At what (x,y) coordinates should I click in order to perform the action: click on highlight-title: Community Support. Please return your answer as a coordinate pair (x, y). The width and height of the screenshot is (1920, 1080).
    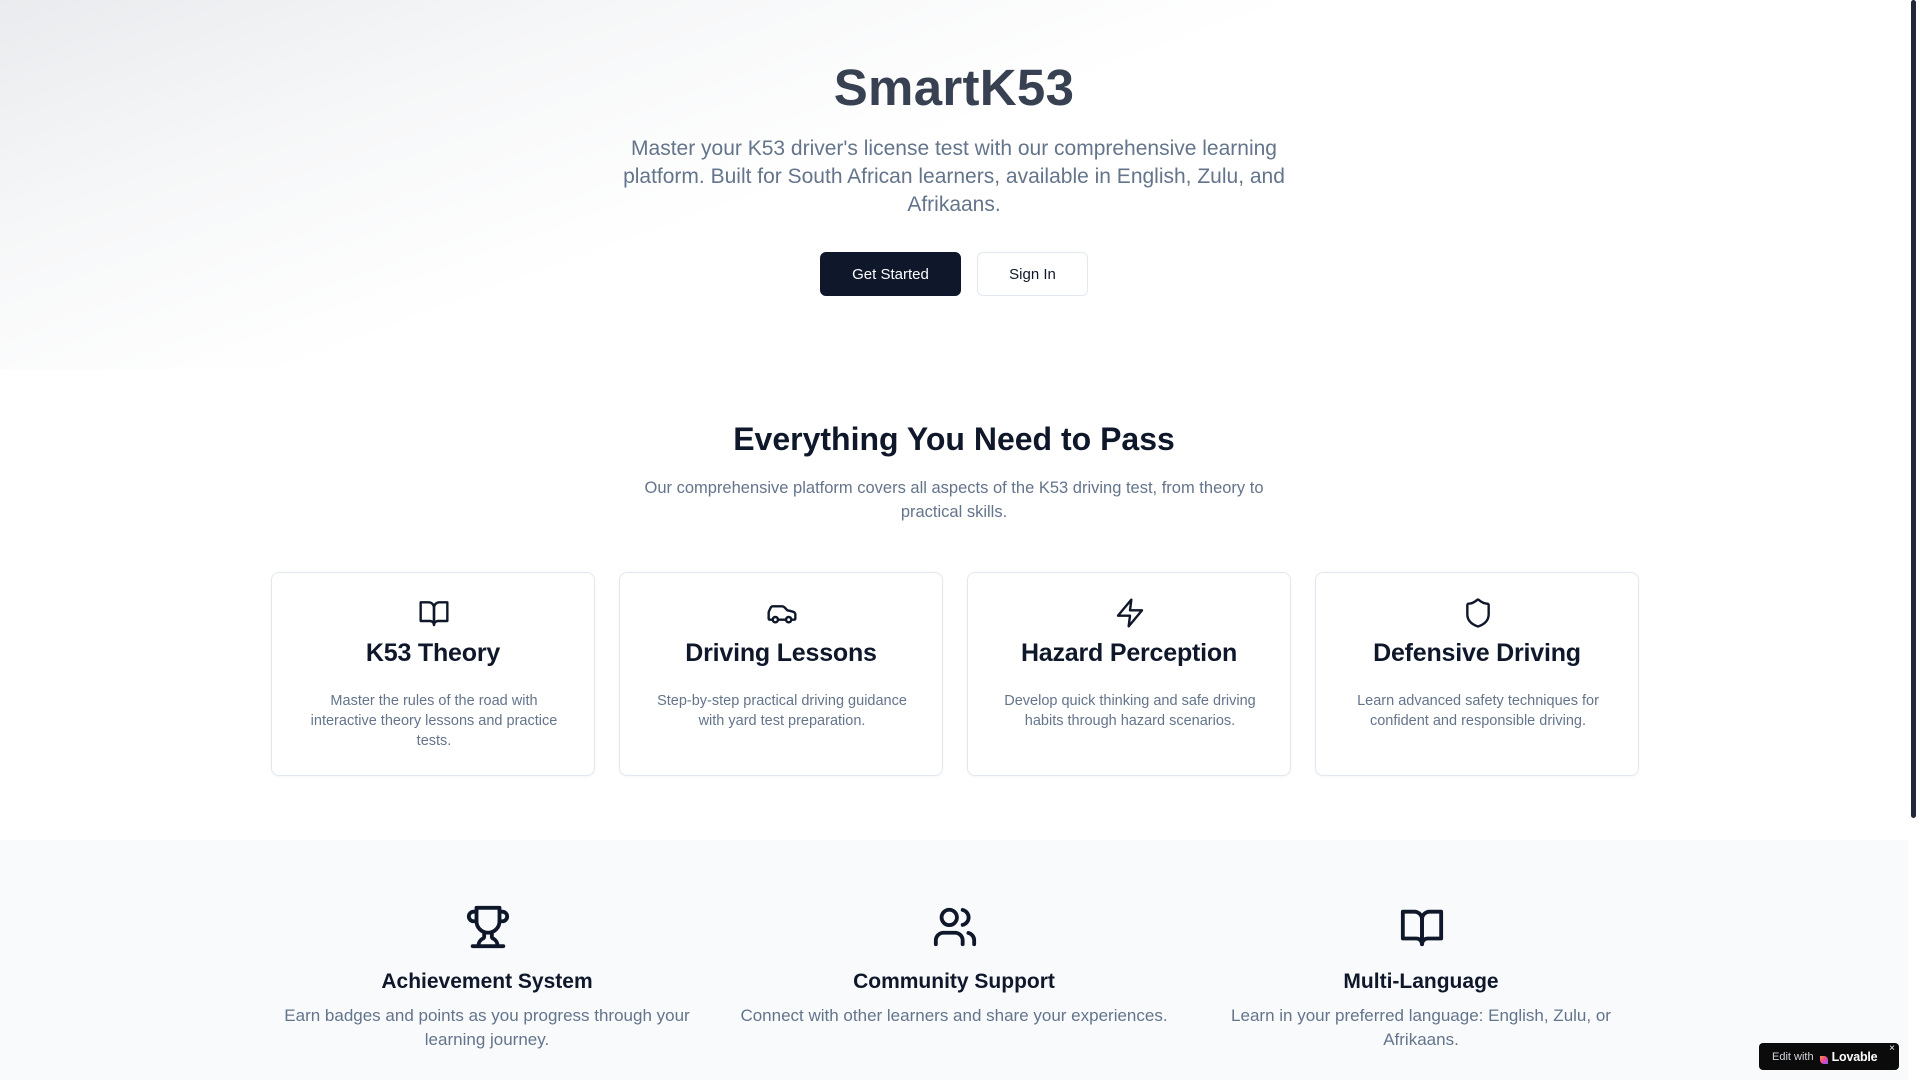
    Looking at the image, I should click on (954, 981).